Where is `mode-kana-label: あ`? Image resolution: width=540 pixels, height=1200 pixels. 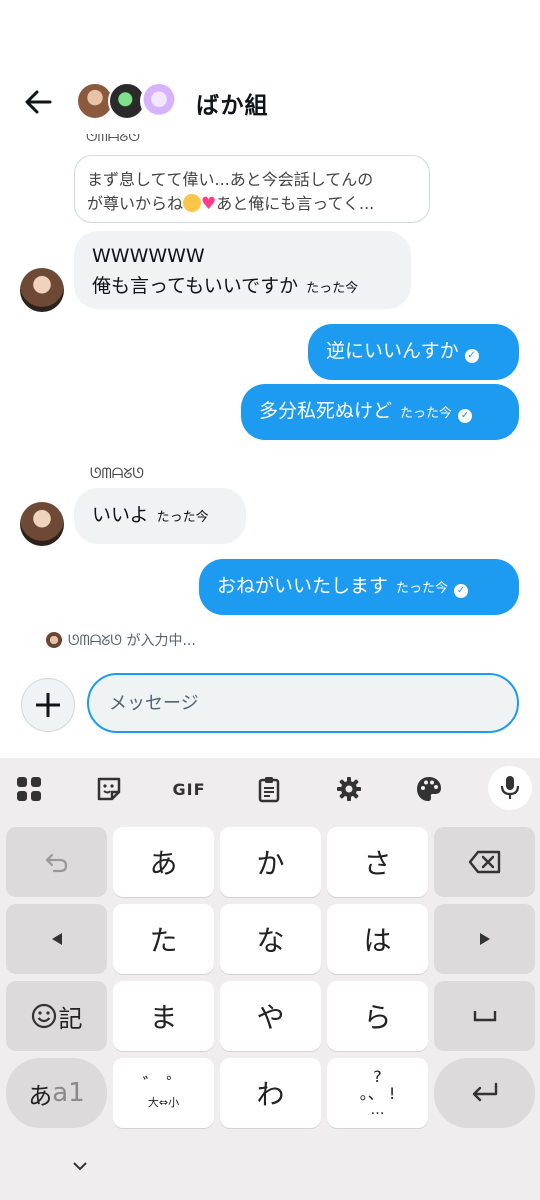
mode-kana-label: あ is located at coordinates (40, 1095).